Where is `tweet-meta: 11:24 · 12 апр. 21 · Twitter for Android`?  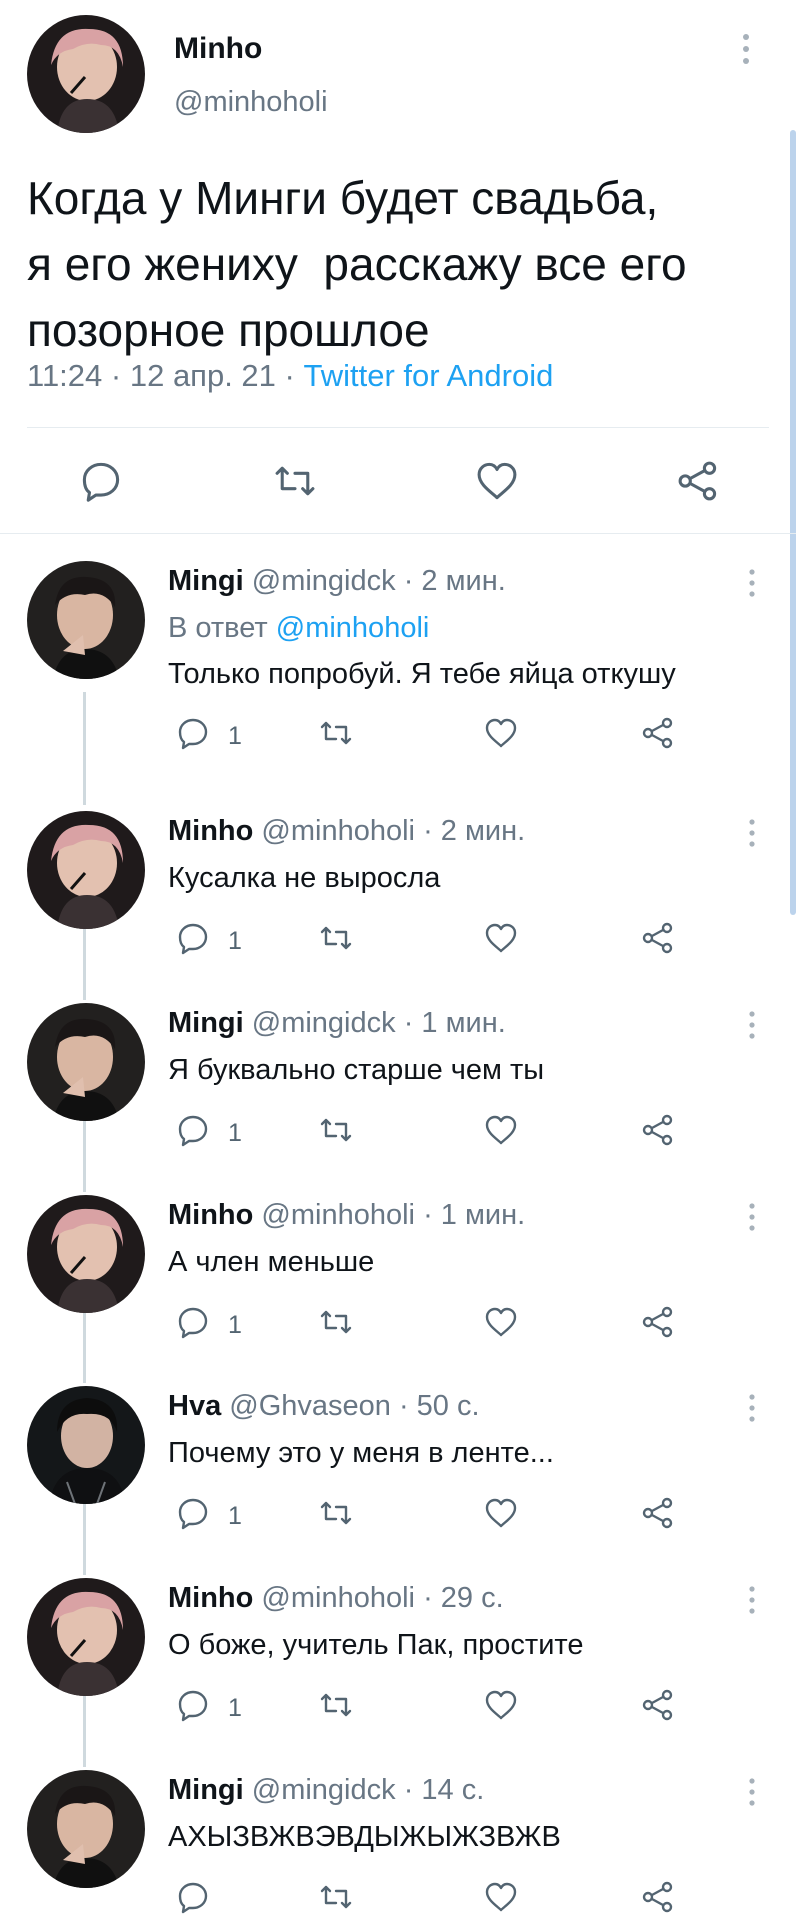 tweet-meta: 11:24 · 12 апр. 21 · Twitter for Android is located at coordinates (290, 376).